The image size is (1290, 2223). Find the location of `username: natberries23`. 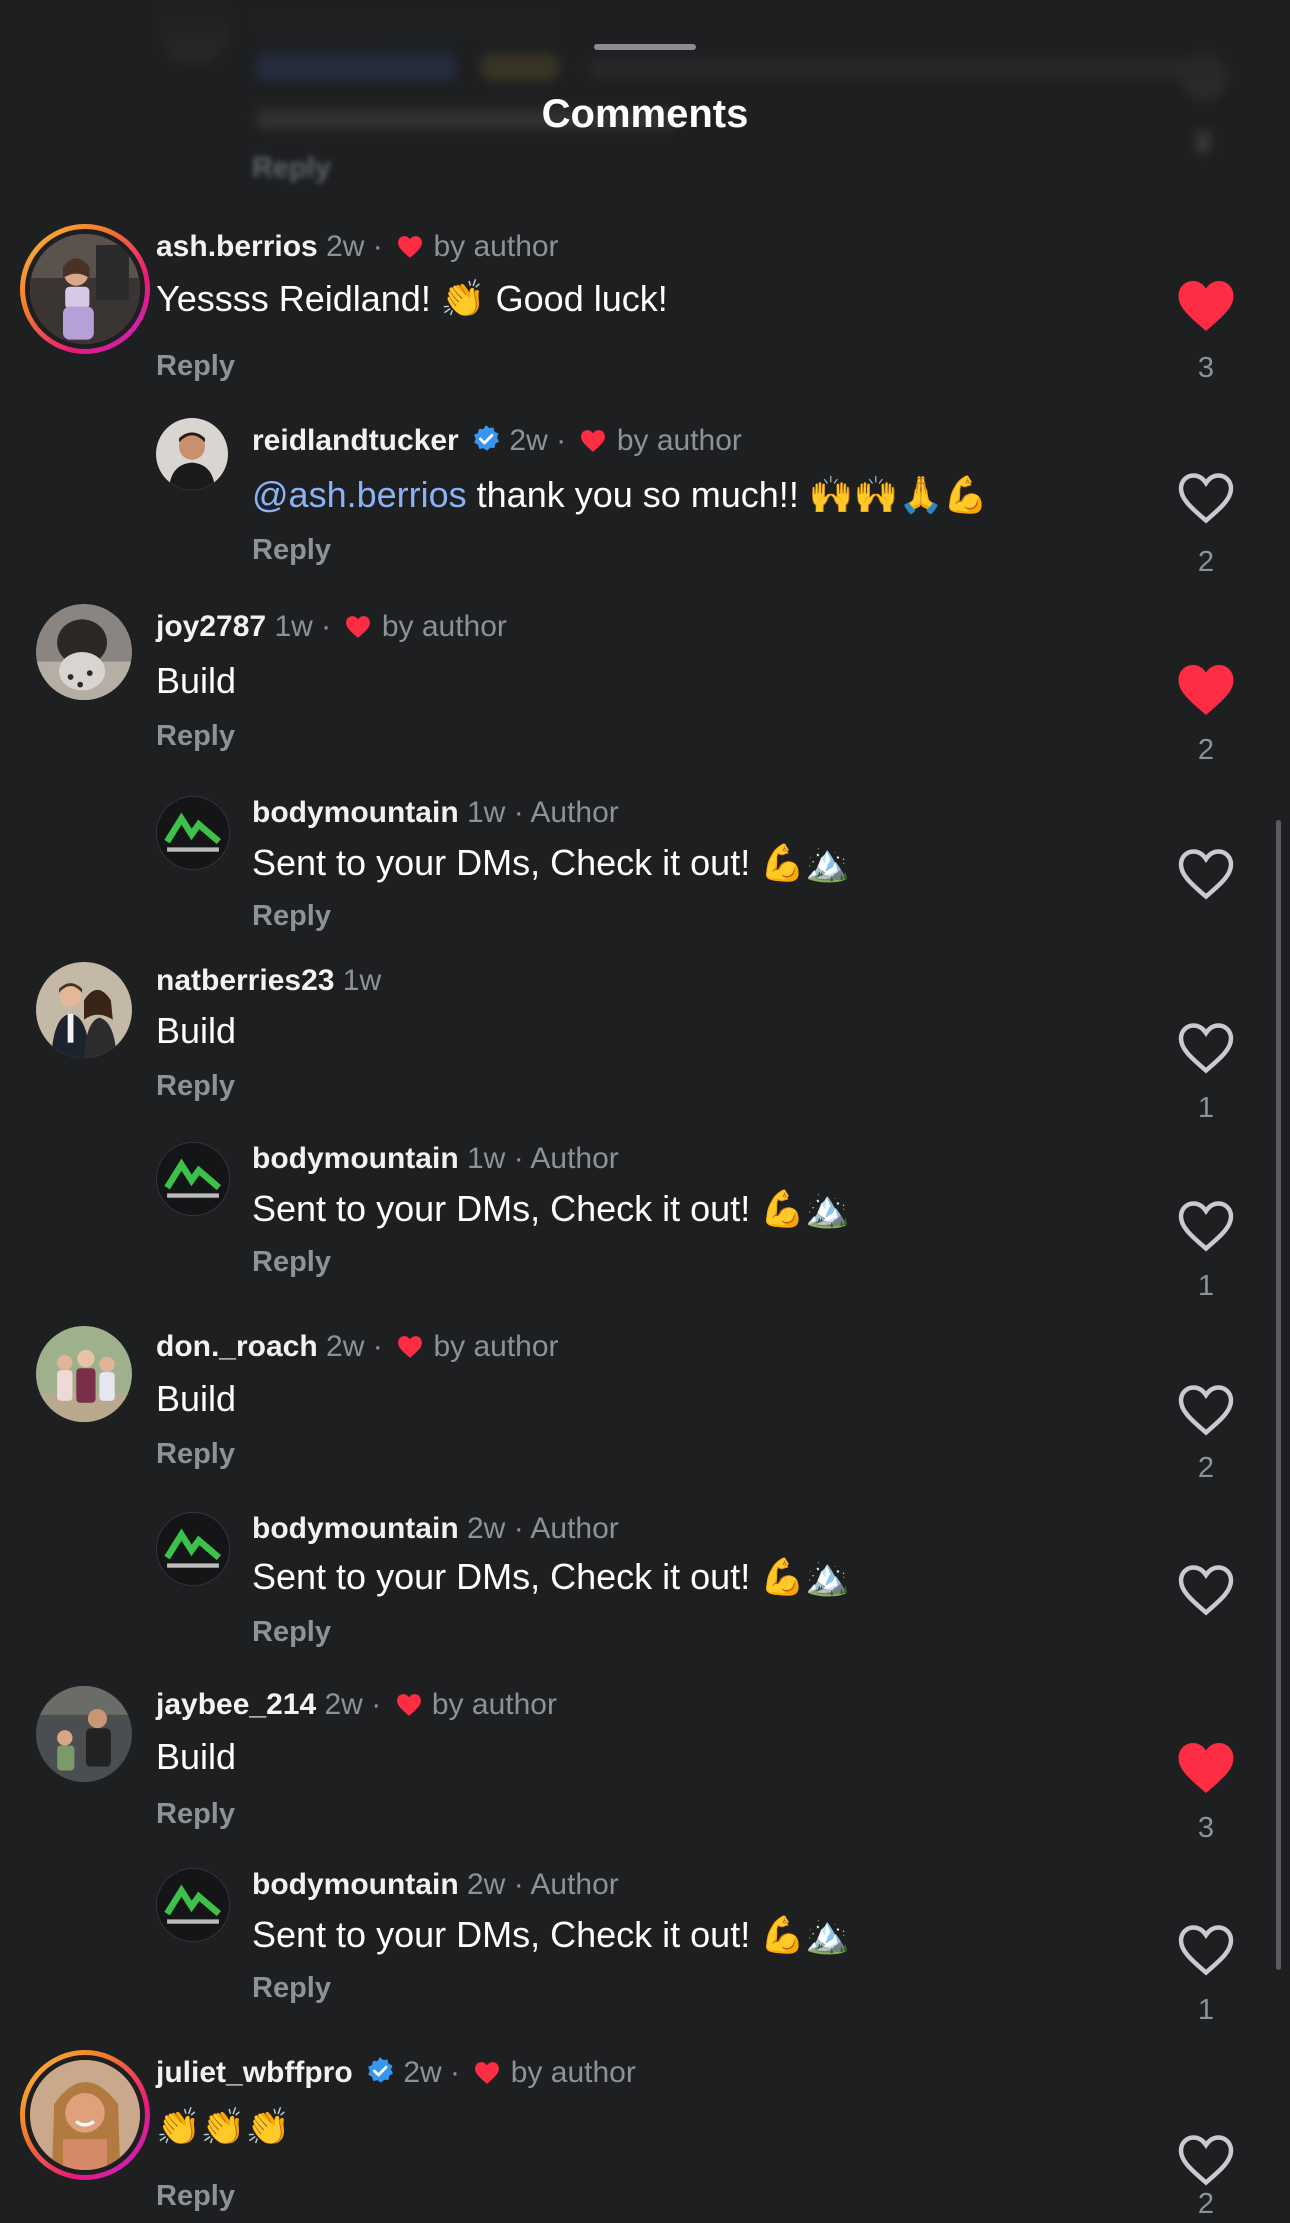

username: natberries23 is located at coordinates (245, 980).